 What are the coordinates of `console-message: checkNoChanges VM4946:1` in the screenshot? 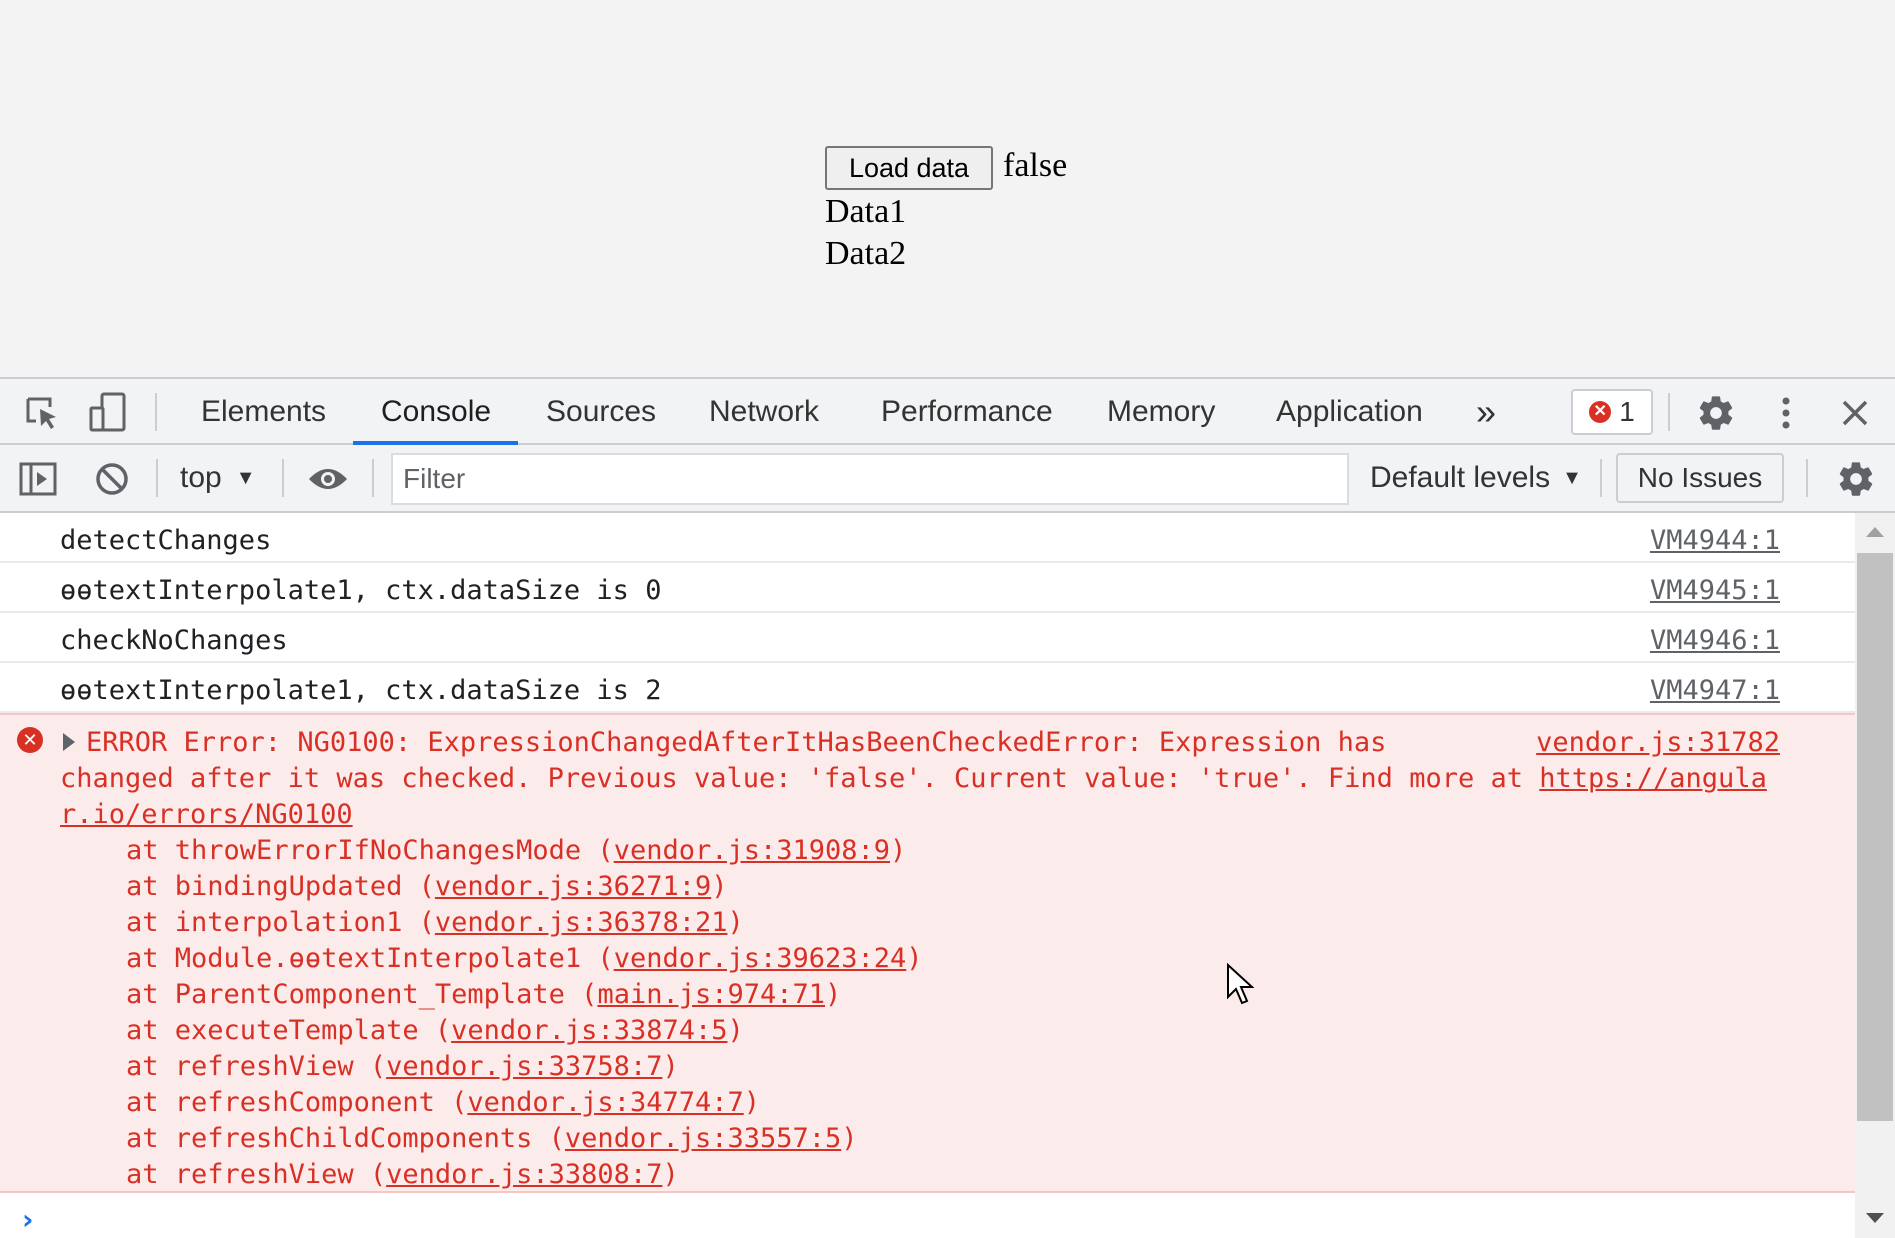 It's located at (927, 638).